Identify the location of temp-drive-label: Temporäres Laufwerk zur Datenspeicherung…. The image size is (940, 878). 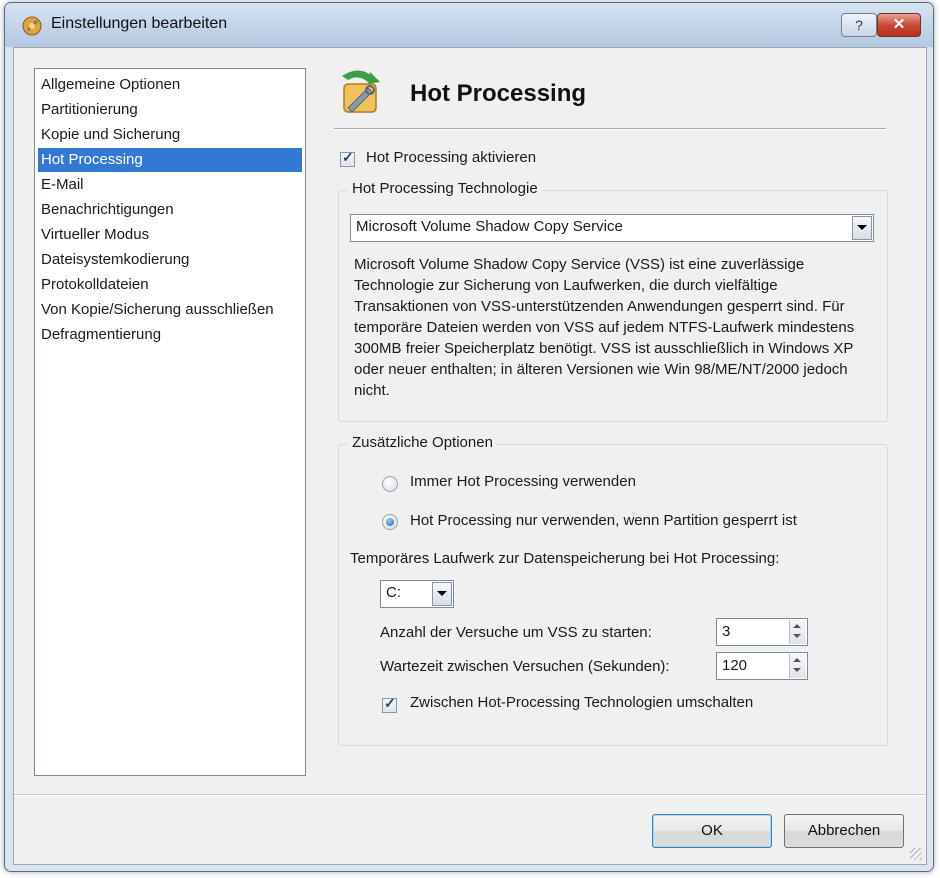
(565, 558).